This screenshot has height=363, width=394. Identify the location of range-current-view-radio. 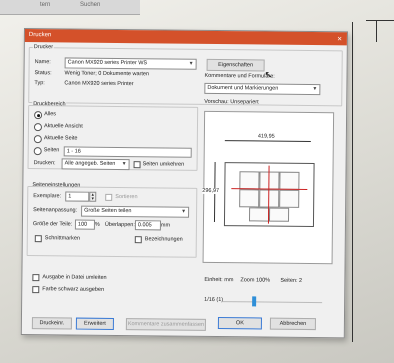
(38, 127).